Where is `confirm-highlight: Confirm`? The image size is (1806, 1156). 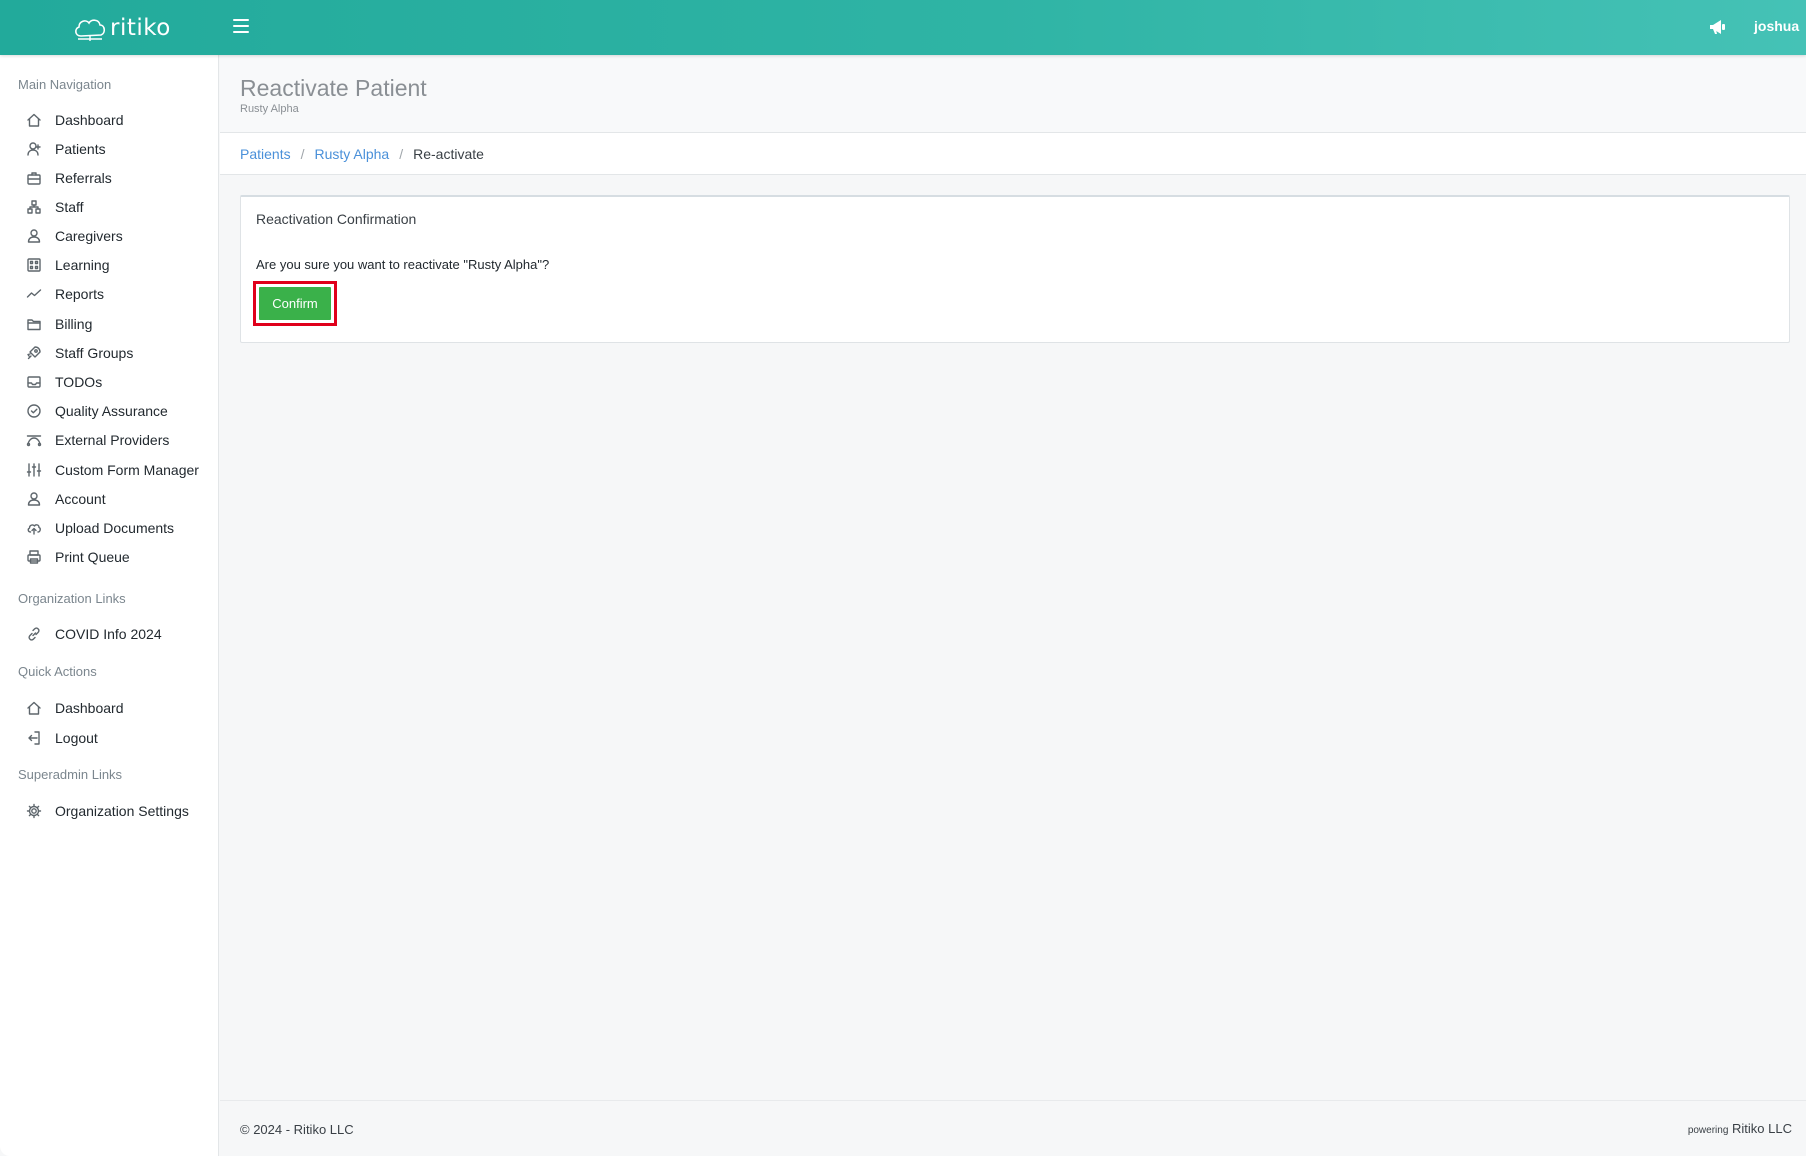 confirm-highlight: Confirm is located at coordinates (295, 303).